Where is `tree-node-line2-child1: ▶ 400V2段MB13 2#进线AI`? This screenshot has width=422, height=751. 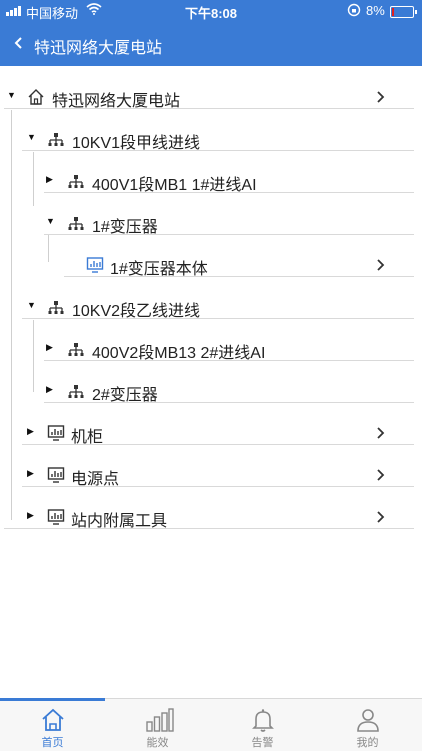 tree-node-line2-child1: ▶ 400V2段MB13 2#进线AI is located at coordinates (211, 349).